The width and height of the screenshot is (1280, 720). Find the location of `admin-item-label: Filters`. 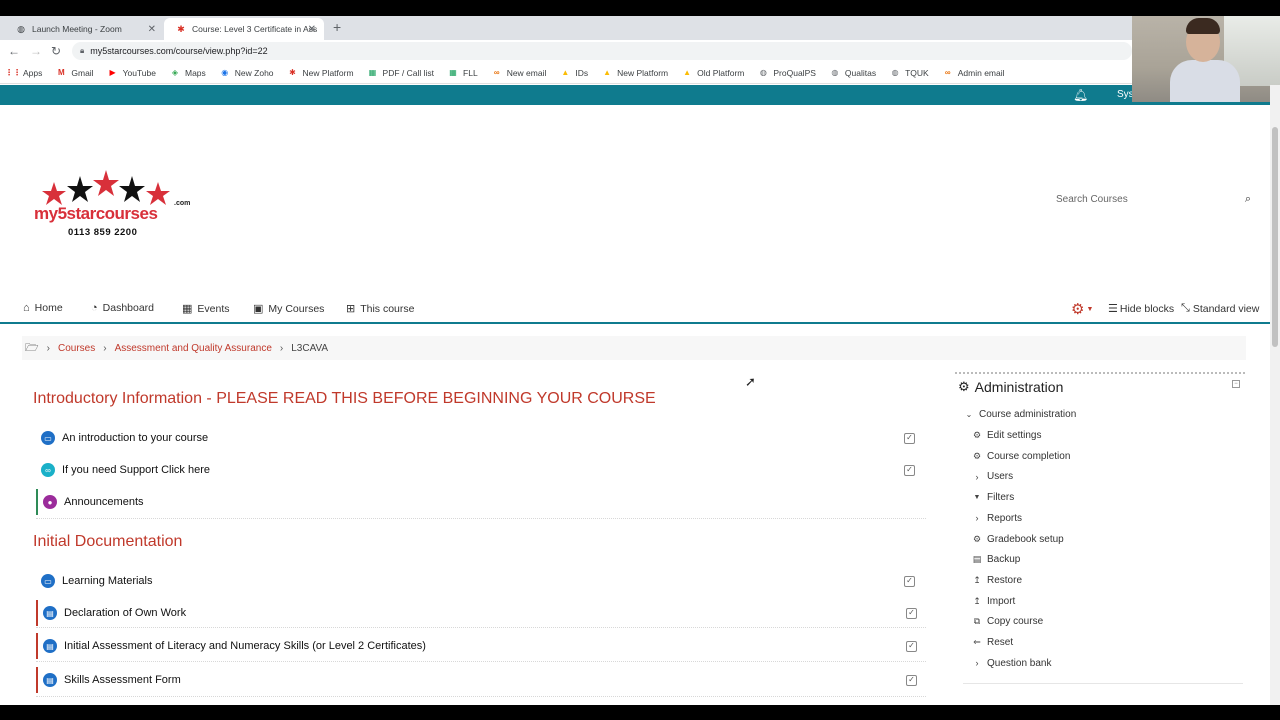

admin-item-label: Filters is located at coordinates (1001, 498).